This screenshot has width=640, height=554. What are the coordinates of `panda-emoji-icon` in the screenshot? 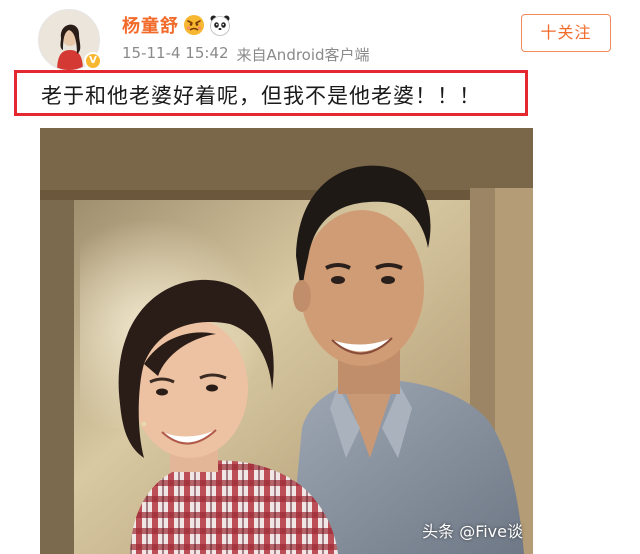 It's located at (220, 25).